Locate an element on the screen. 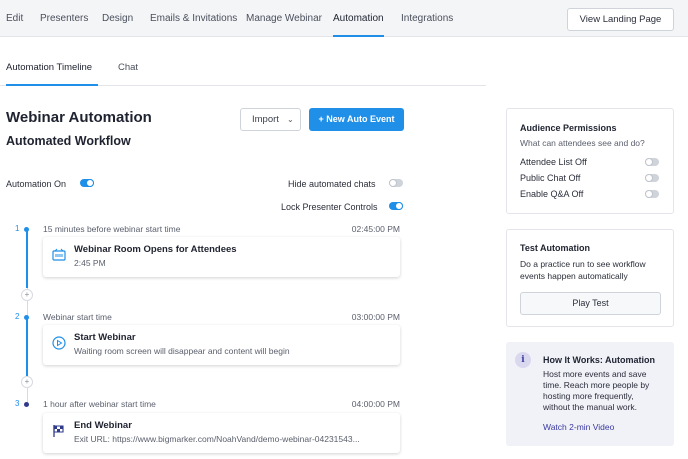 The height and width of the screenshot is (459, 688). hide-automated-chats-toggle is located at coordinates (396, 183).